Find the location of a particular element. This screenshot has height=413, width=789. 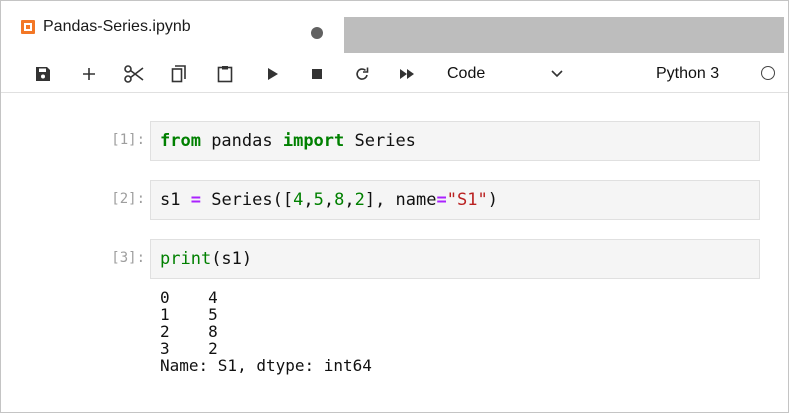

unsaved-indicator-icon is located at coordinates (317, 33).